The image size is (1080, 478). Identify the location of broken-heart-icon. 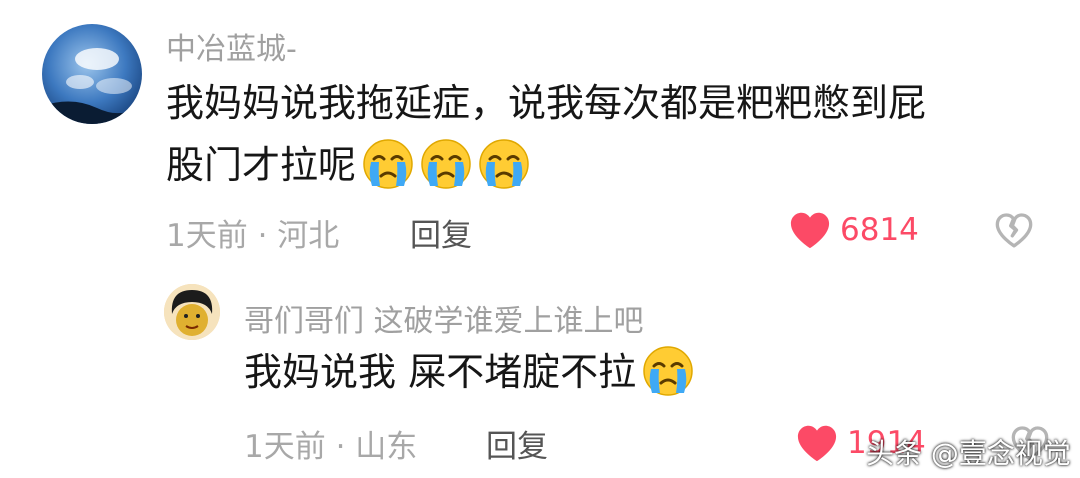
(1014, 230).